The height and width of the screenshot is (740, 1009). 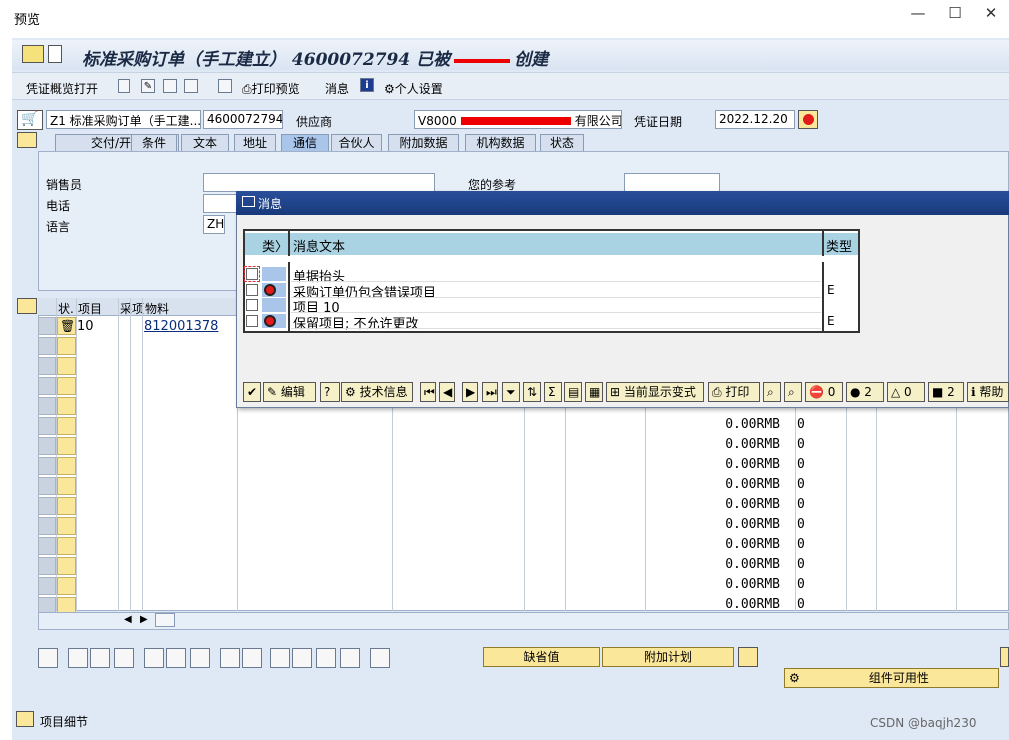 I want to click on col-text-header: 消息文本, so click(x=319, y=245).